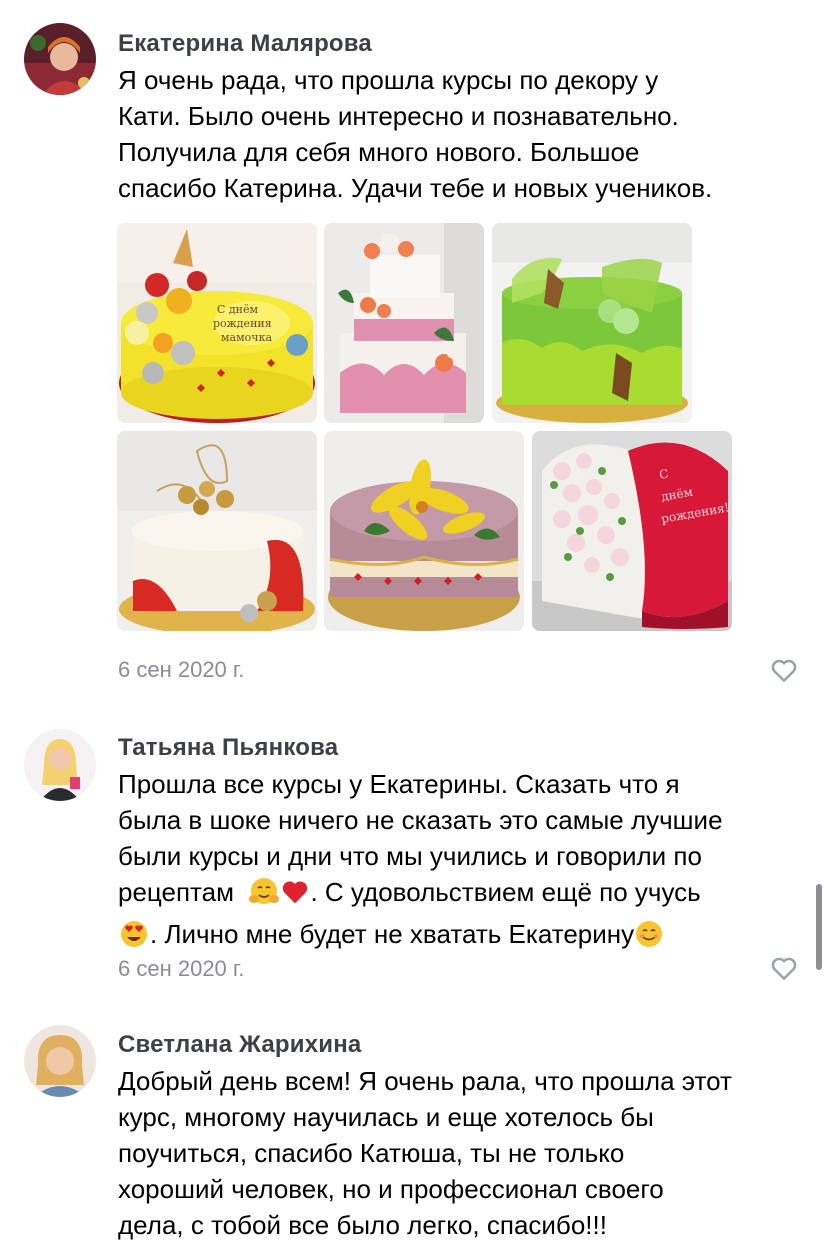 The width and height of the screenshot is (828, 1244). I want to click on text-line: рецептам . С удовольствием ещё по учусь, so click(463, 895).